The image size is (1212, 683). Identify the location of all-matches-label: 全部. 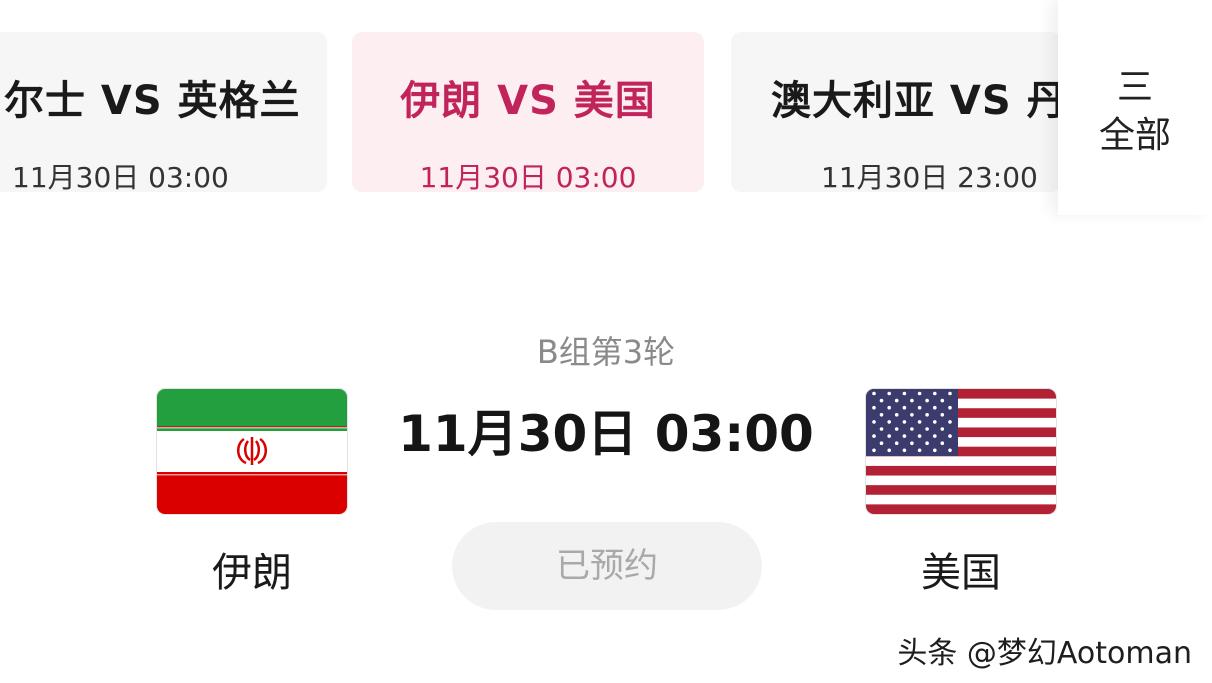
(1134, 135).